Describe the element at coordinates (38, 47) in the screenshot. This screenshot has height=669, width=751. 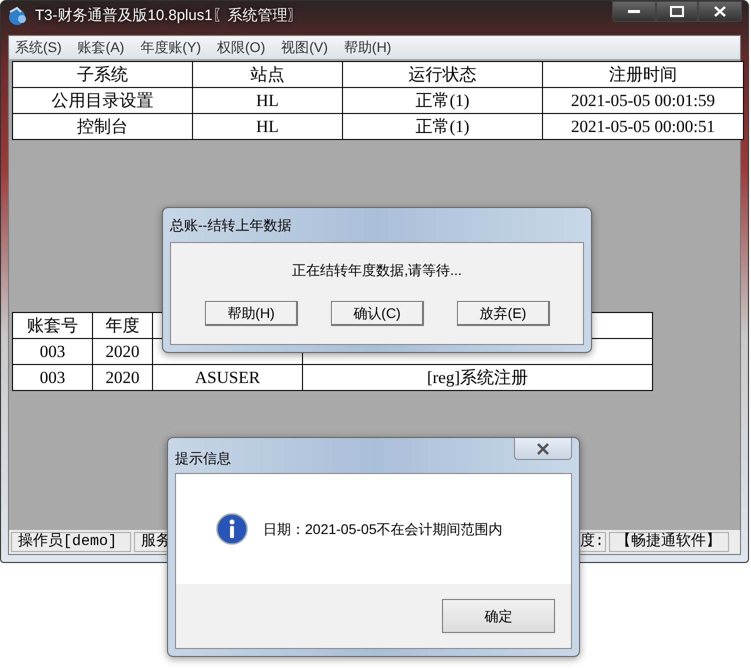
I see `menu-item: 系统(S)` at that location.